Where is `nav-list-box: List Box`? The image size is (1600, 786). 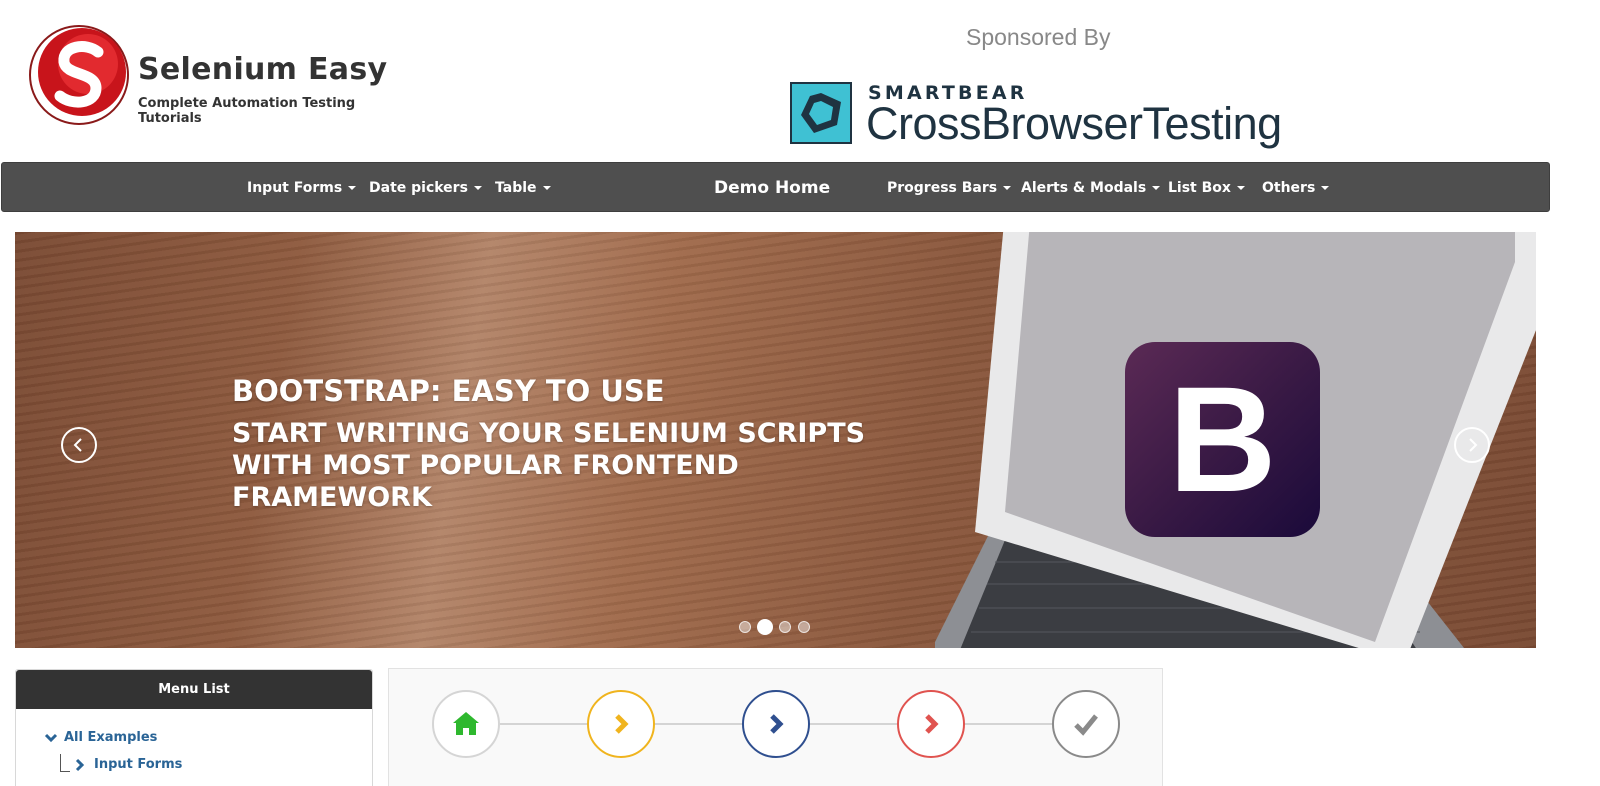 nav-list-box: List Box is located at coordinates (1206, 188).